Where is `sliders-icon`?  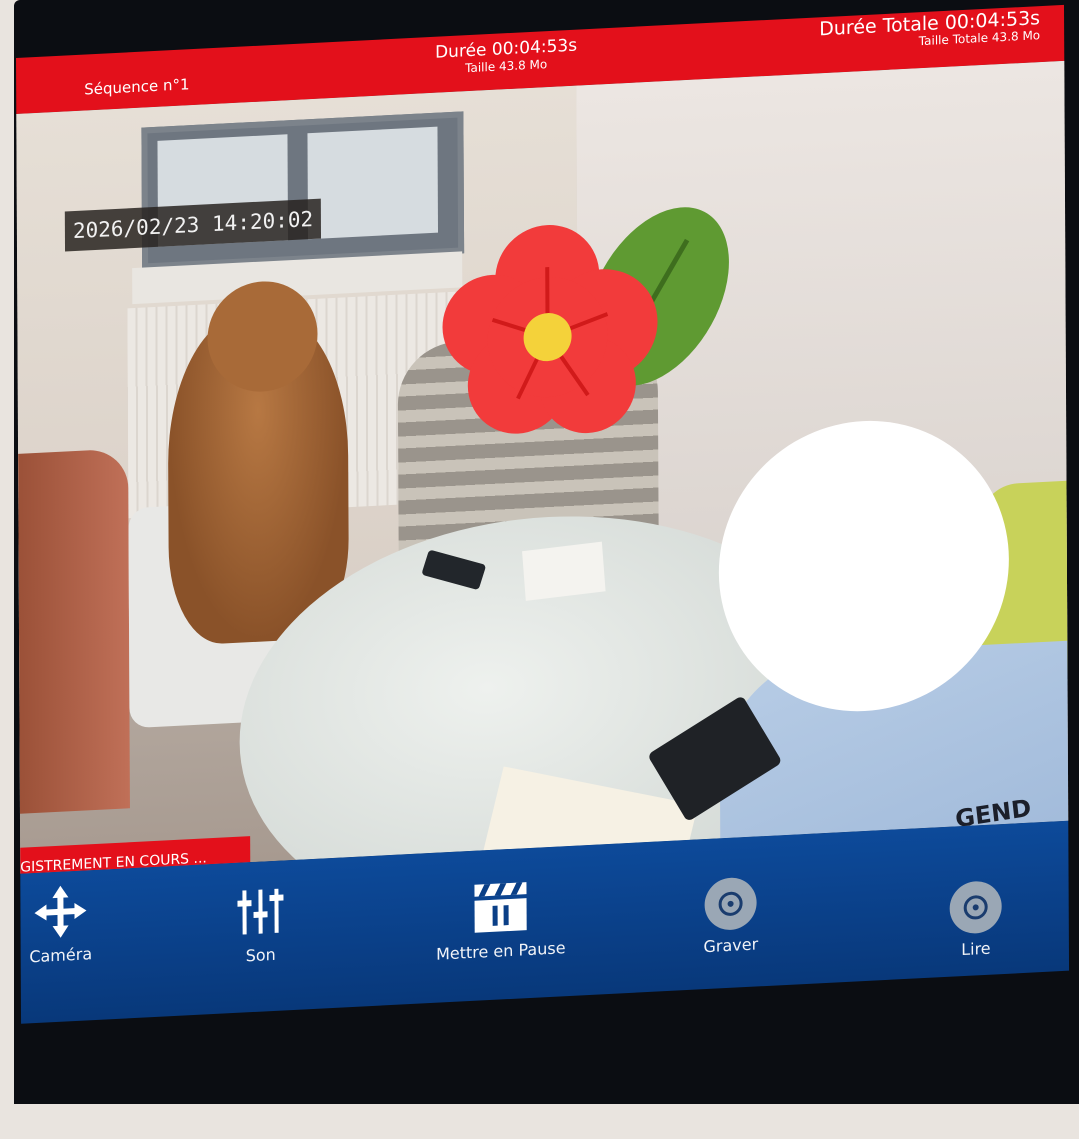 sliders-icon is located at coordinates (260, 911).